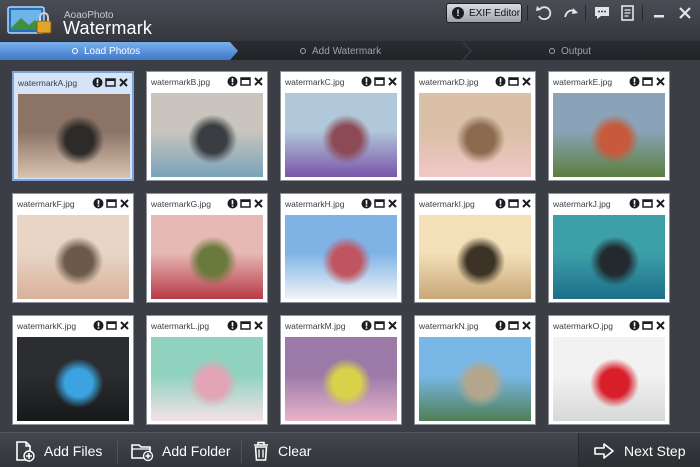 Image resolution: width=700 pixels, height=467 pixels. I want to click on chat-icon, so click(602, 13).